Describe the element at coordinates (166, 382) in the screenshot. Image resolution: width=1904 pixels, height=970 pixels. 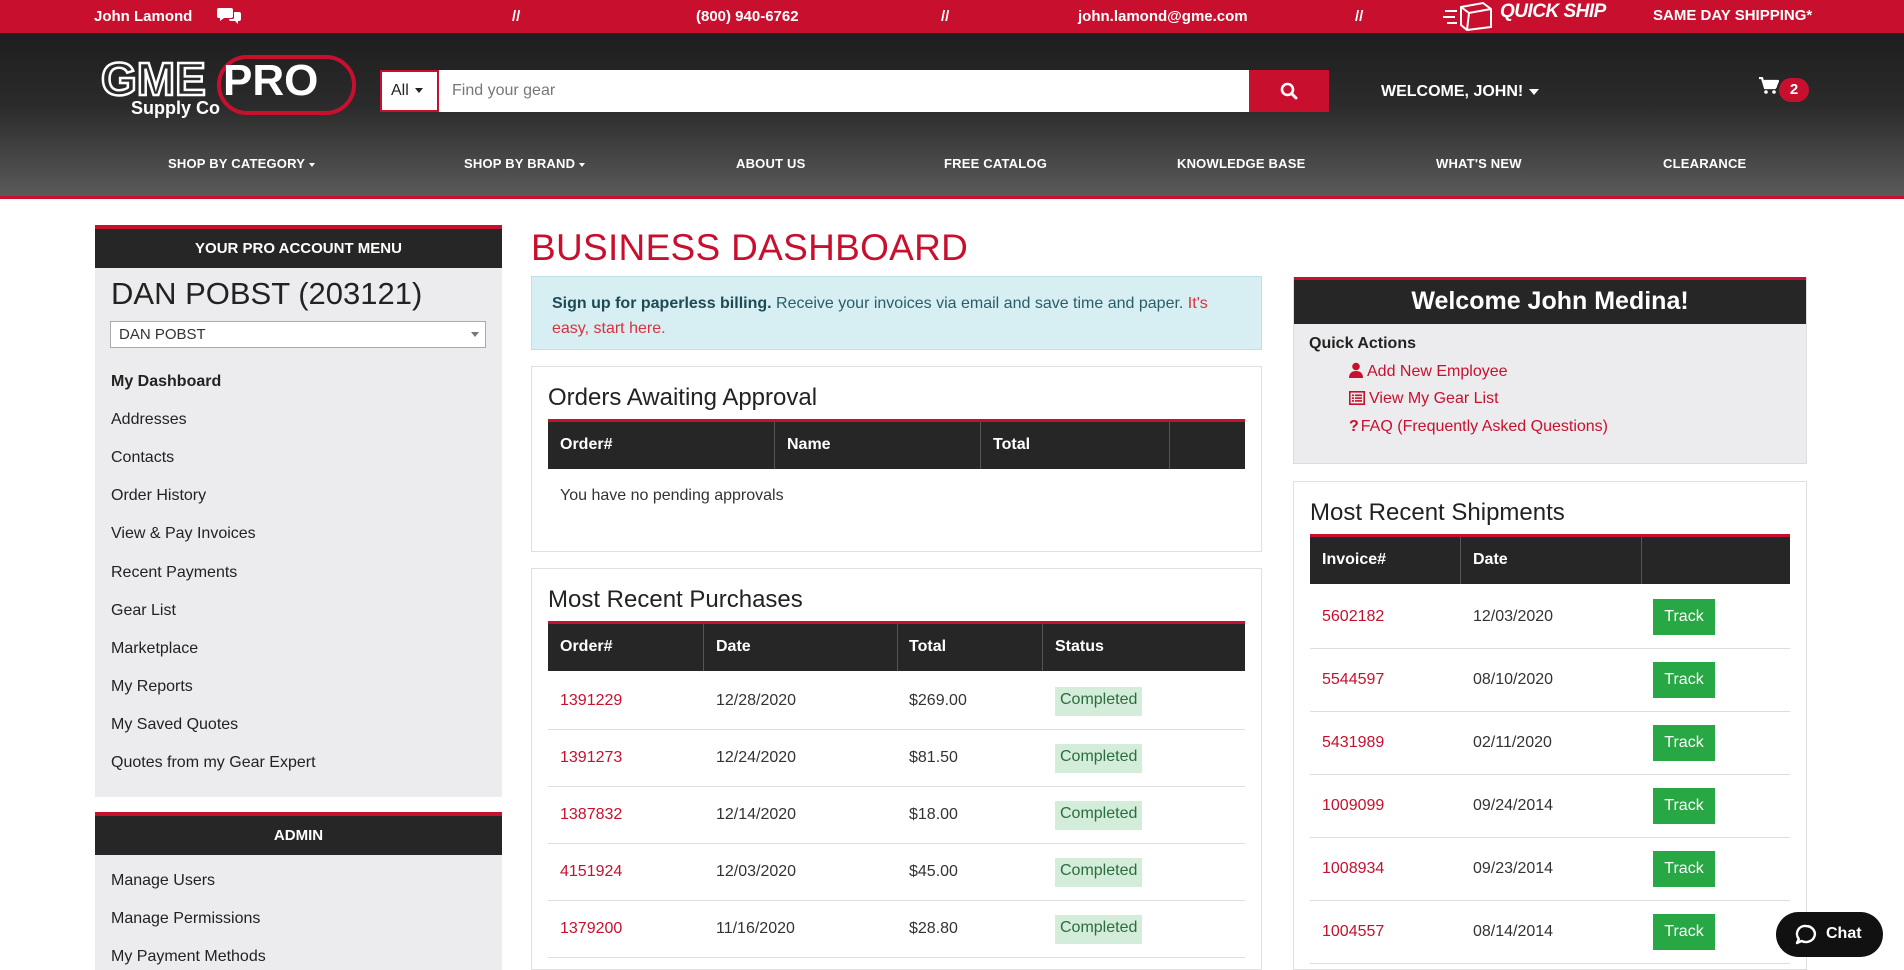
I see `sidebar-item-my-dashboard: My Dashboard` at that location.